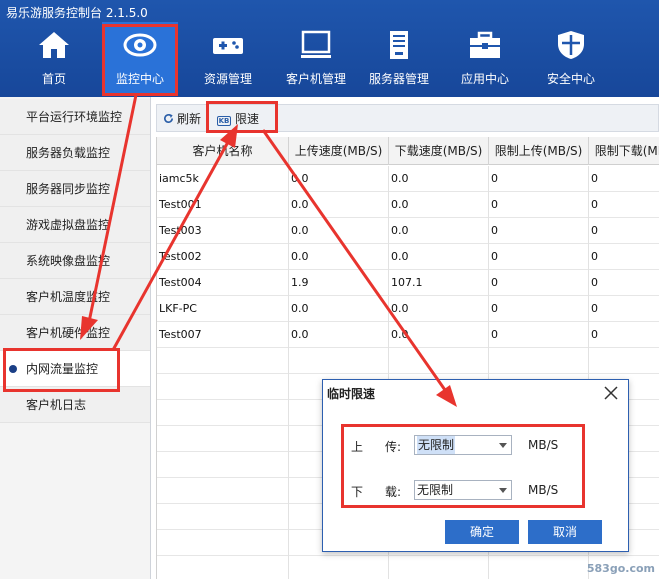 Image resolution: width=659 pixels, height=579 pixels. Describe the element at coordinates (61, 370) in the screenshot. I see `highlight-lan-traffic` at that location.